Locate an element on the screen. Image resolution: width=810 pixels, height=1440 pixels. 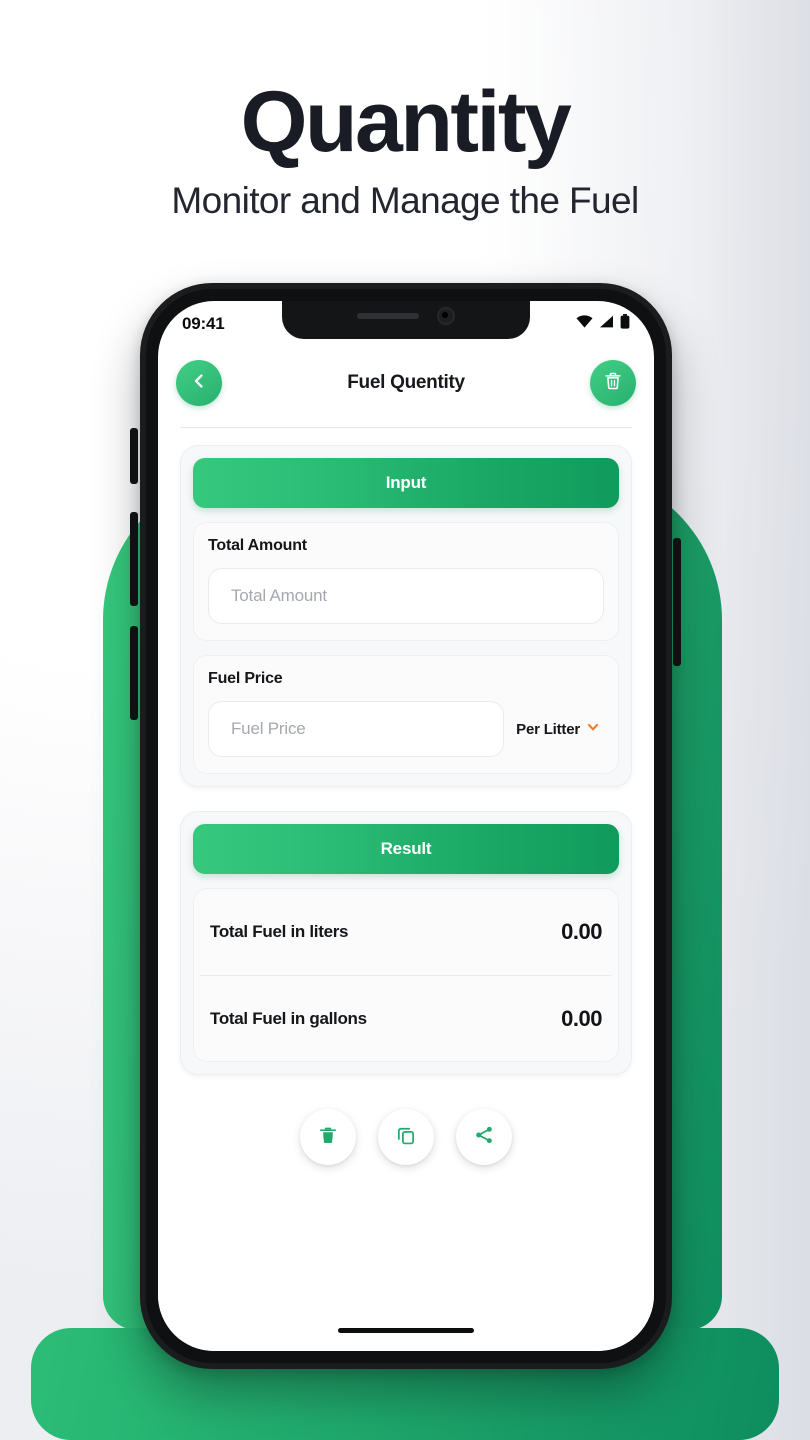
status-bar-time: 09:41 is located at coordinates (203, 323).